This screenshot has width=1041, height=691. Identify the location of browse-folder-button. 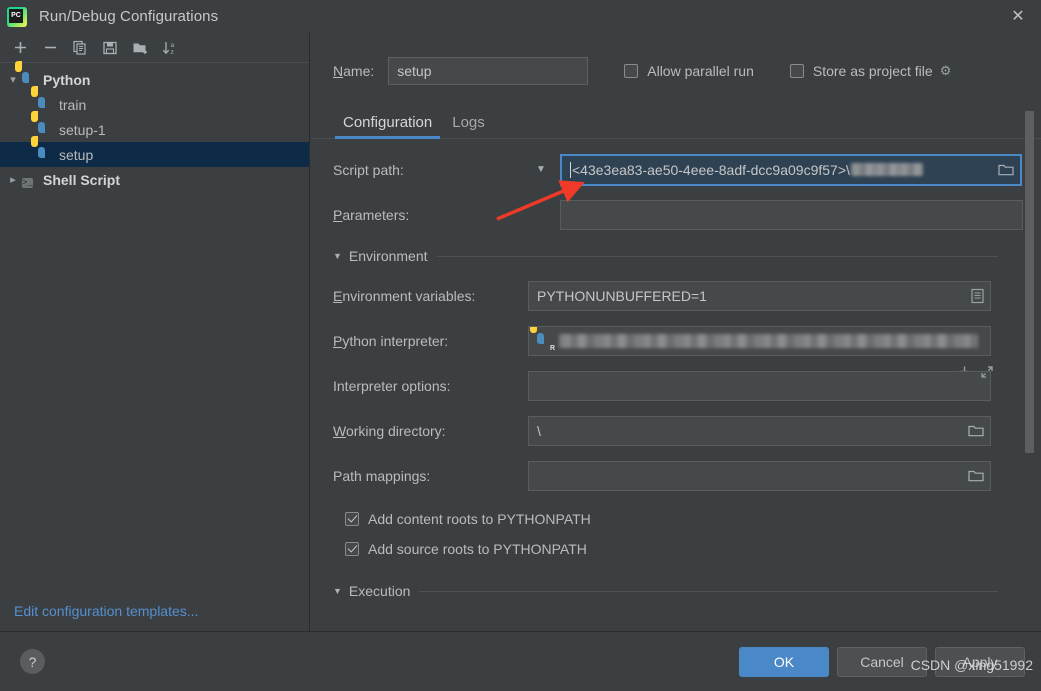
(1006, 170).